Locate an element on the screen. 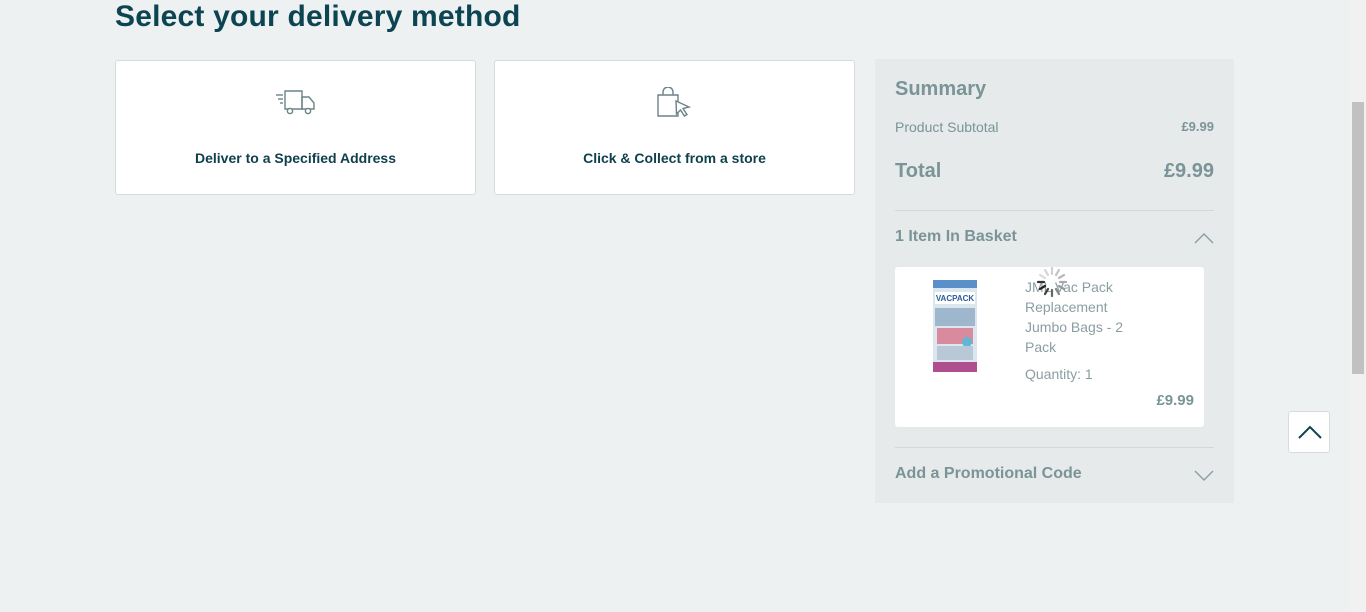 This screenshot has width=1366, height=612. scroll-to-top-button is located at coordinates (1309, 432).